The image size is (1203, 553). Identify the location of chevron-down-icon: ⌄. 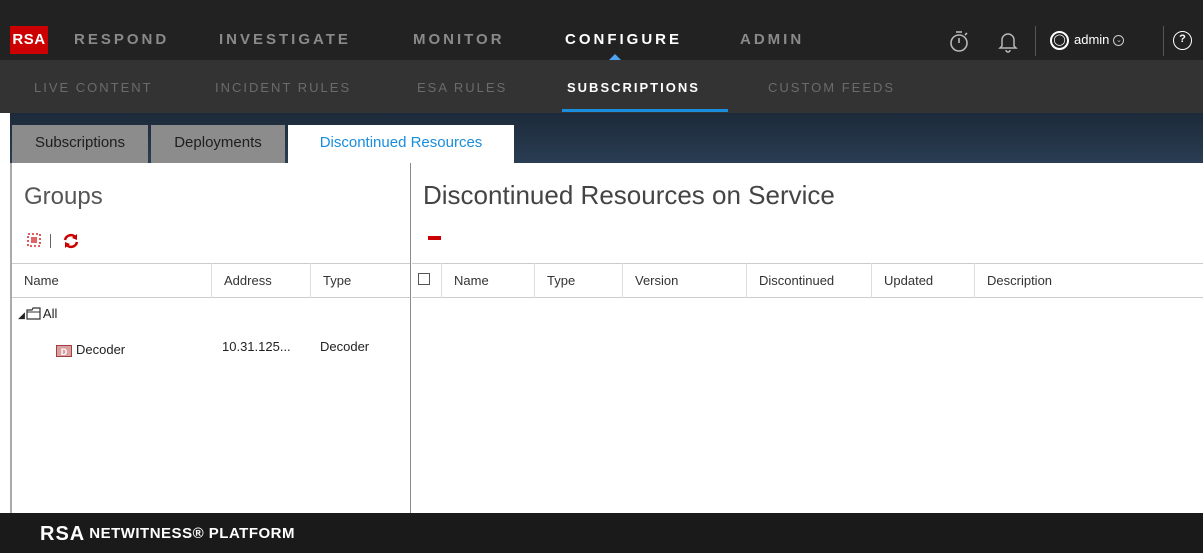
(1119, 41).